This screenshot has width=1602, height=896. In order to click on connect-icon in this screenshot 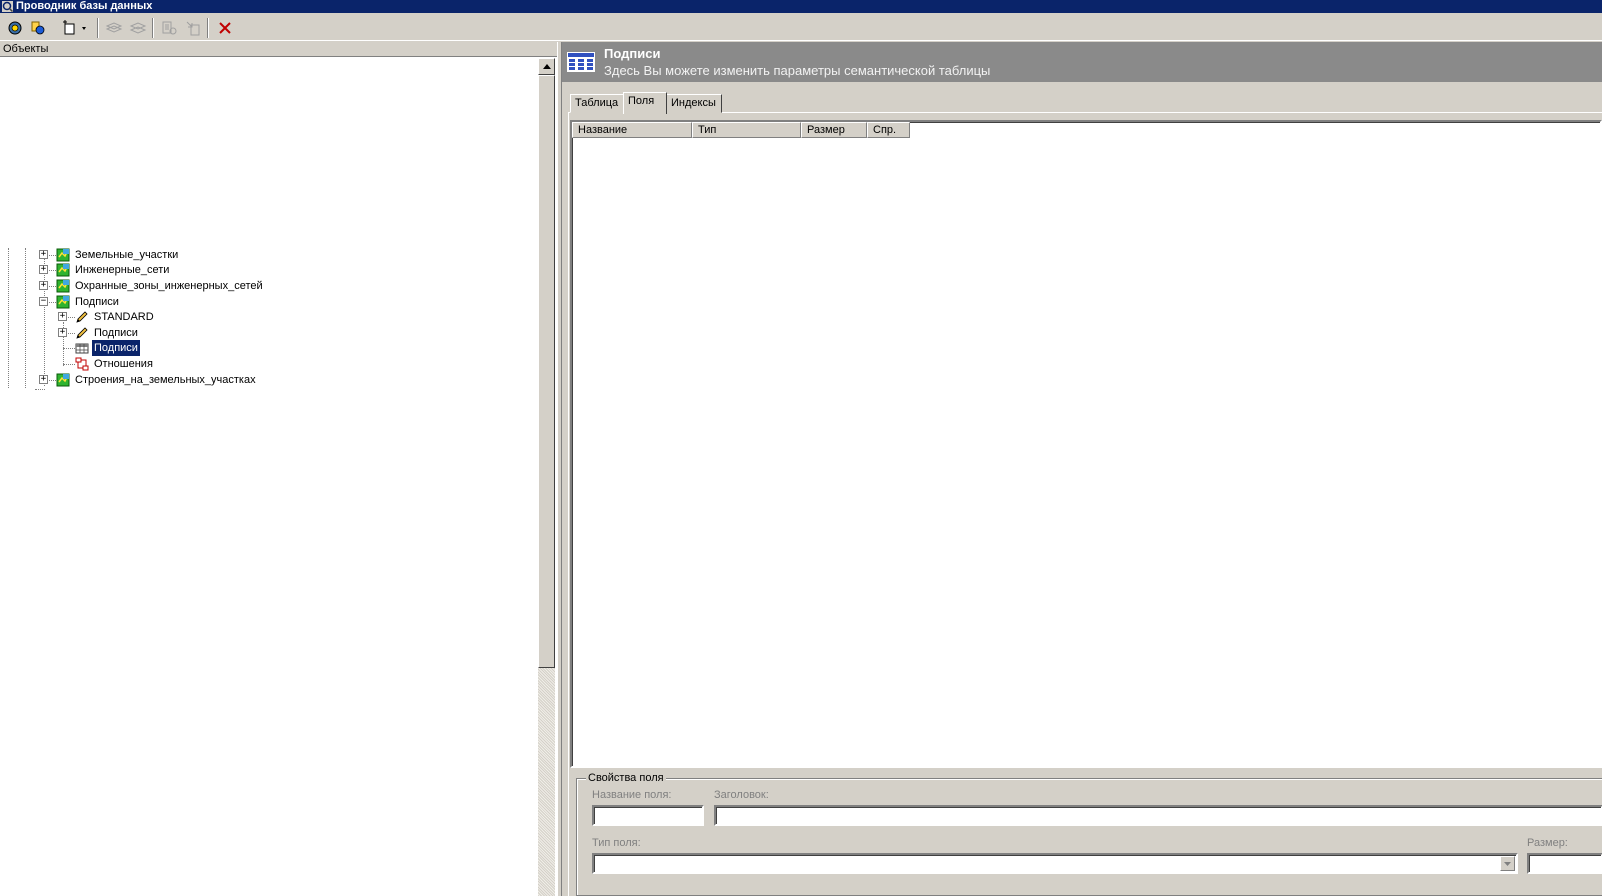, I will do `click(15, 28)`.